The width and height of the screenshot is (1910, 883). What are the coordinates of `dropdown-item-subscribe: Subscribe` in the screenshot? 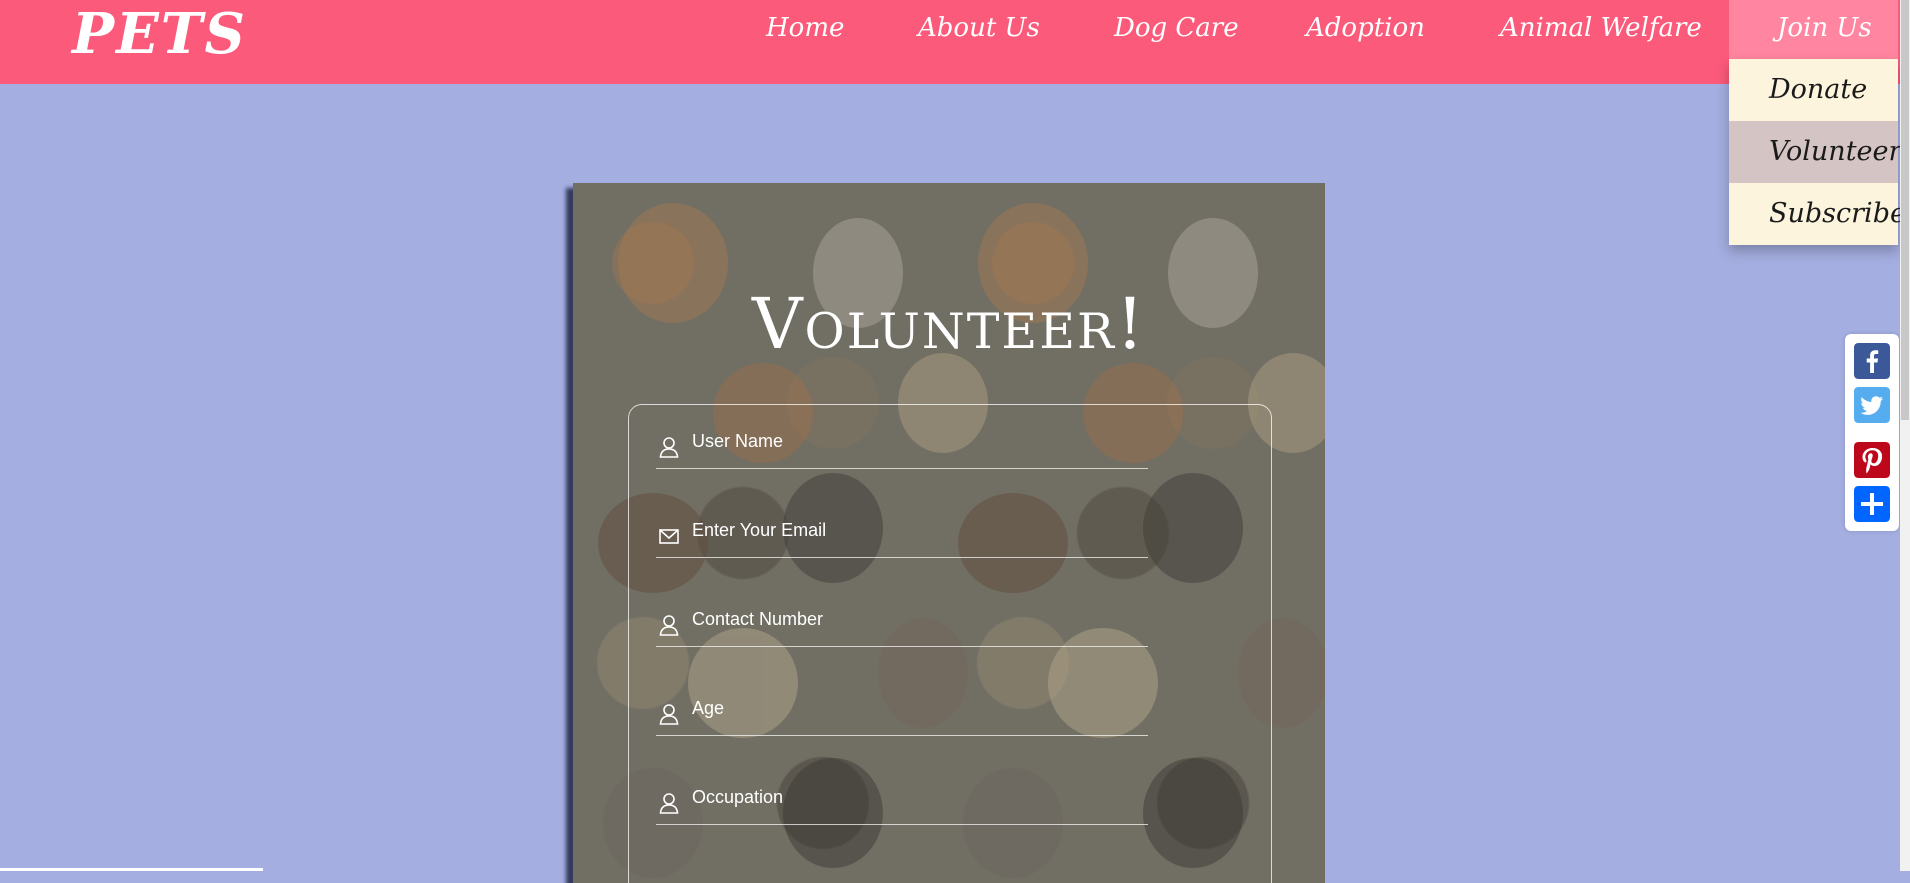 It's located at (1817, 214).